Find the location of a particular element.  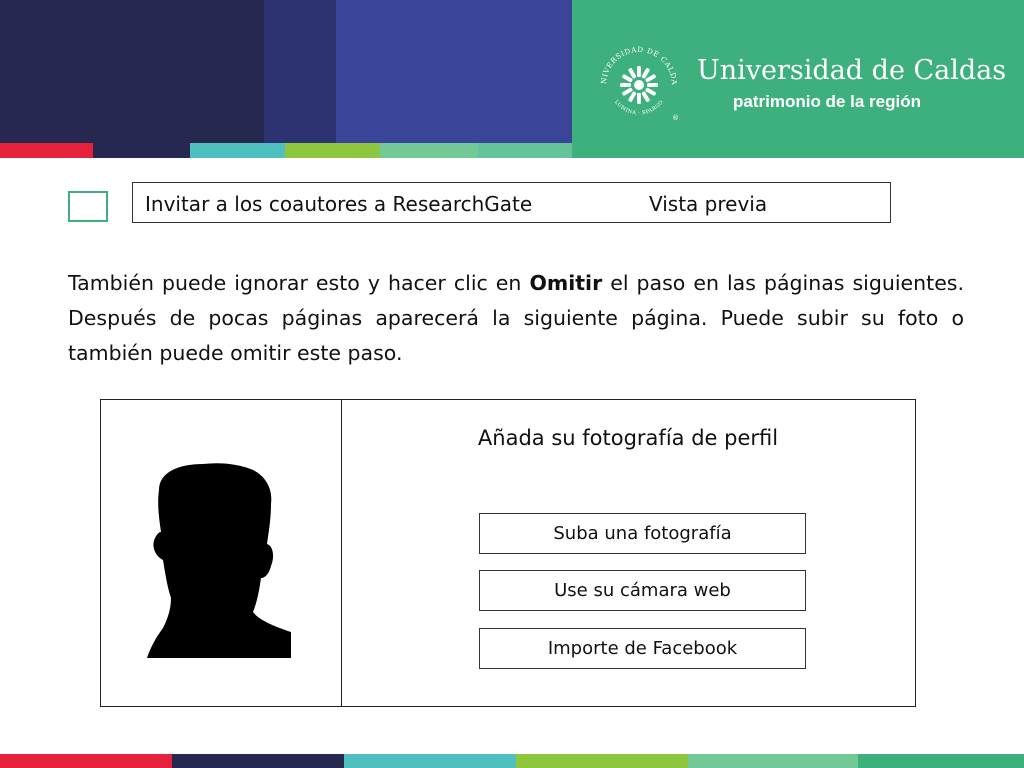

stripe-lime is located at coordinates (332, 150).